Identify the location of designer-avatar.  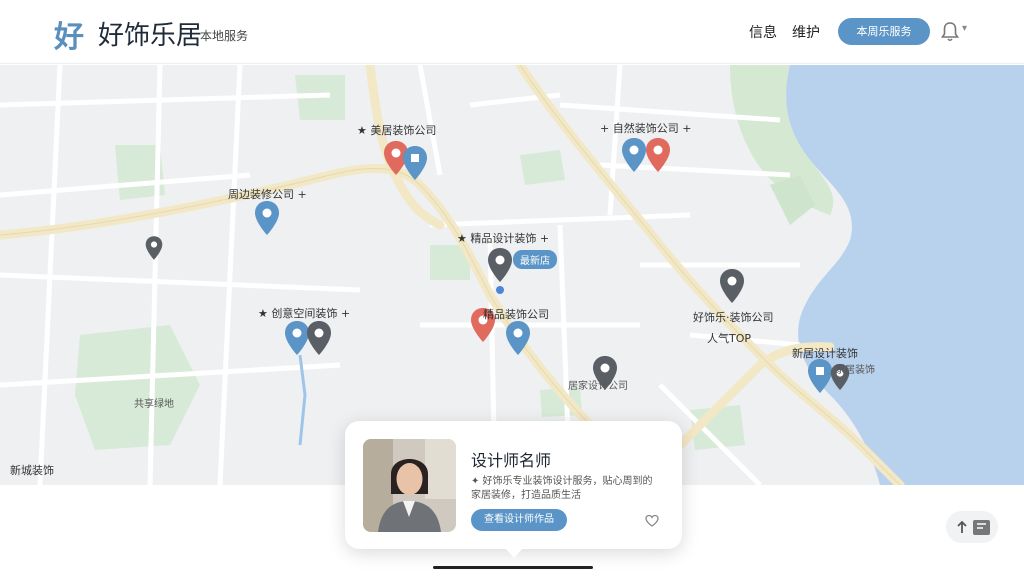
(409, 485).